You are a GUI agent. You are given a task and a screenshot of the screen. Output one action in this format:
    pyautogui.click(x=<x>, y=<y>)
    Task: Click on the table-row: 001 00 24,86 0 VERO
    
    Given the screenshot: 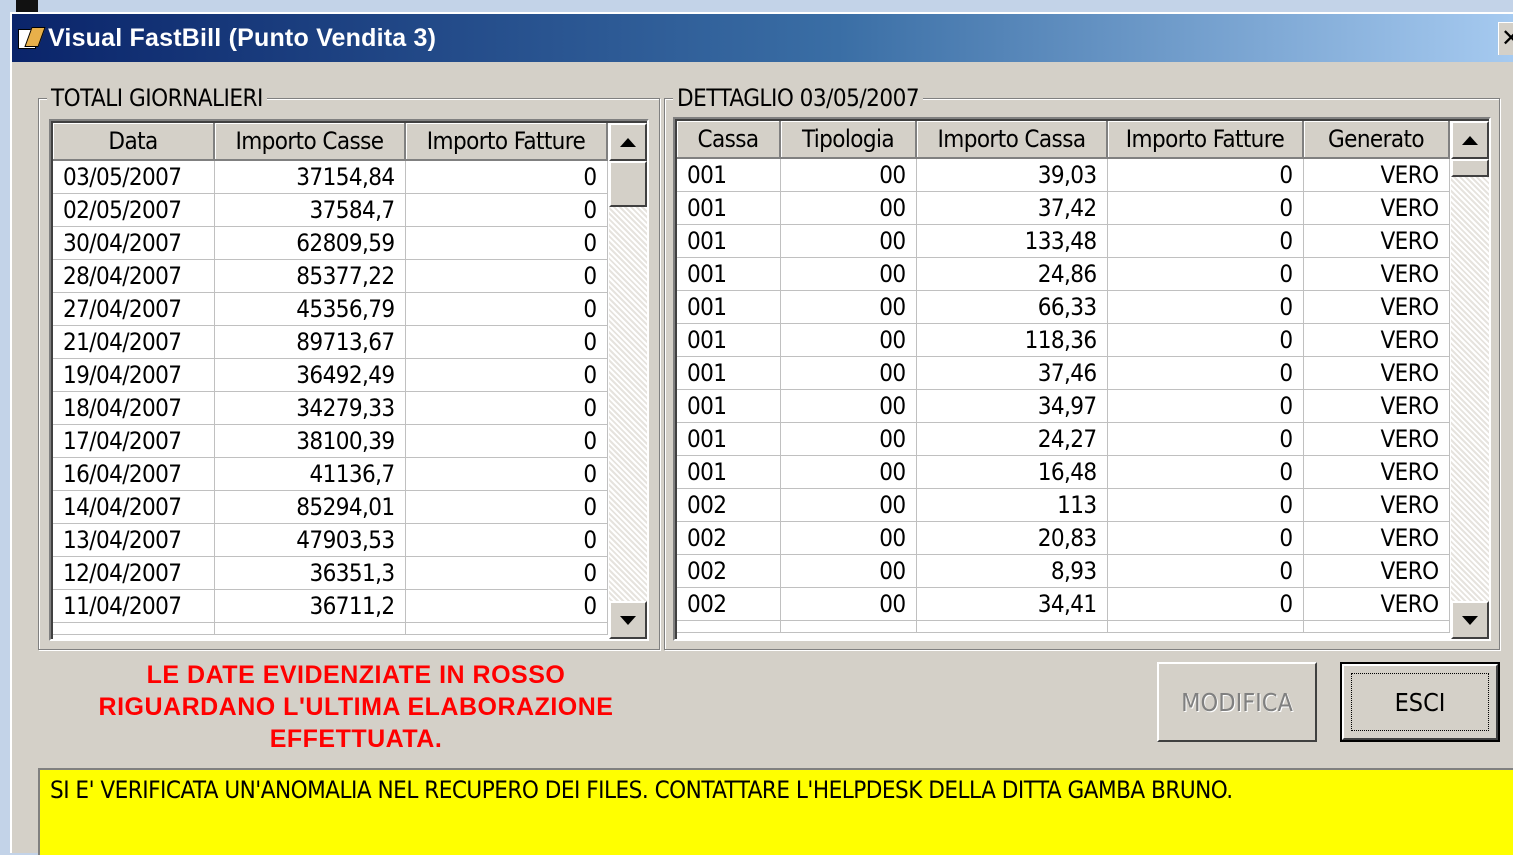 What is the action you would take?
    pyautogui.click(x=1063, y=274)
    